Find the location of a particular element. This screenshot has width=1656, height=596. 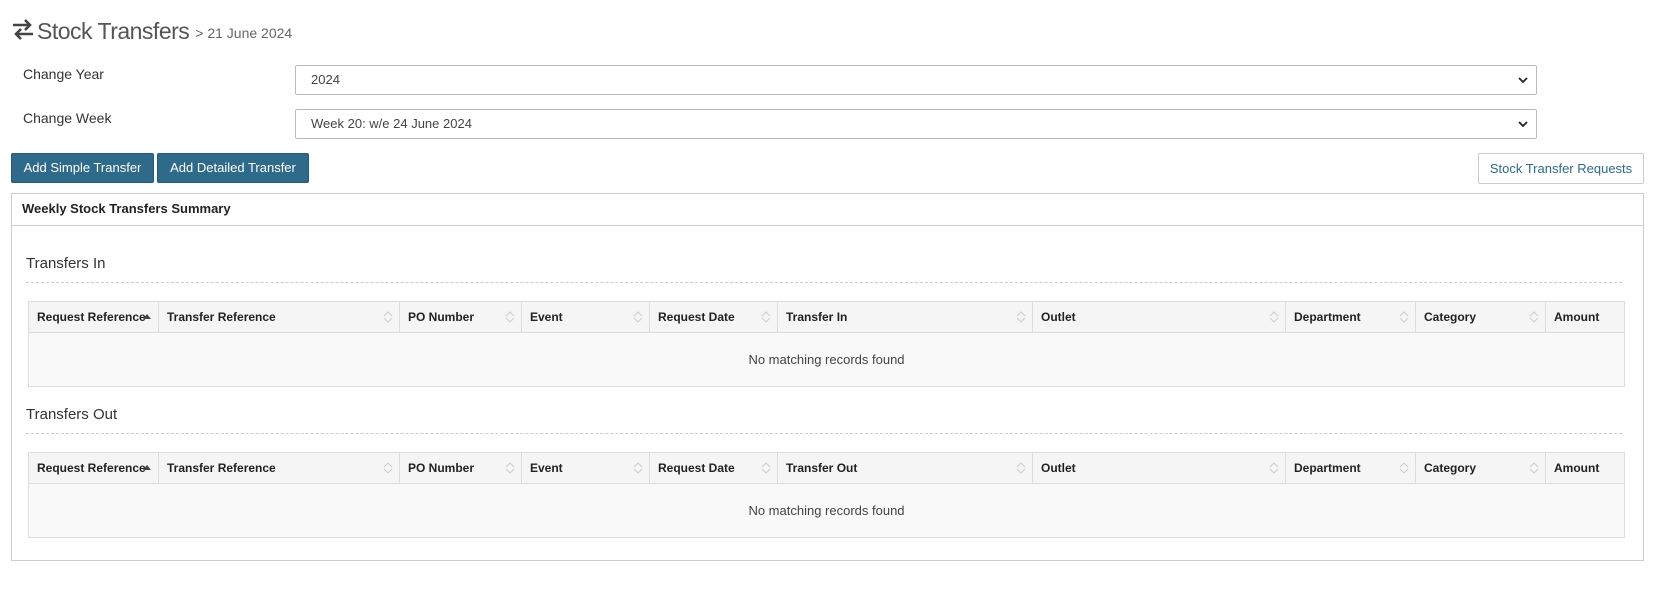

week-label: Change Week is located at coordinates (67, 118).